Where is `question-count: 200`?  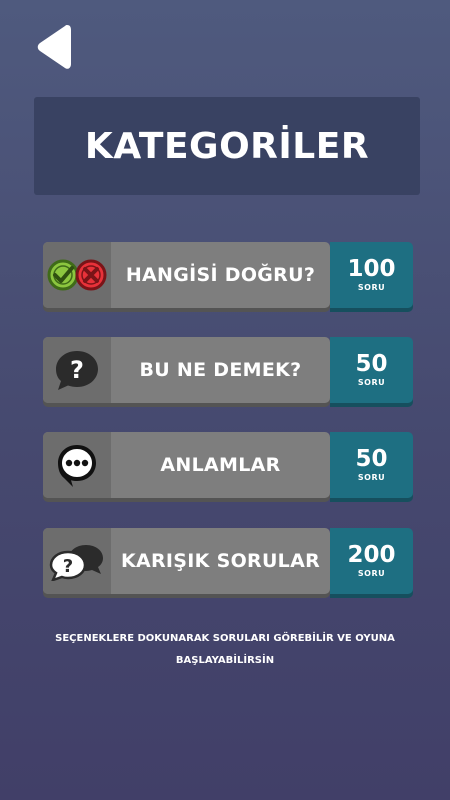
question-count: 200 is located at coordinates (371, 555).